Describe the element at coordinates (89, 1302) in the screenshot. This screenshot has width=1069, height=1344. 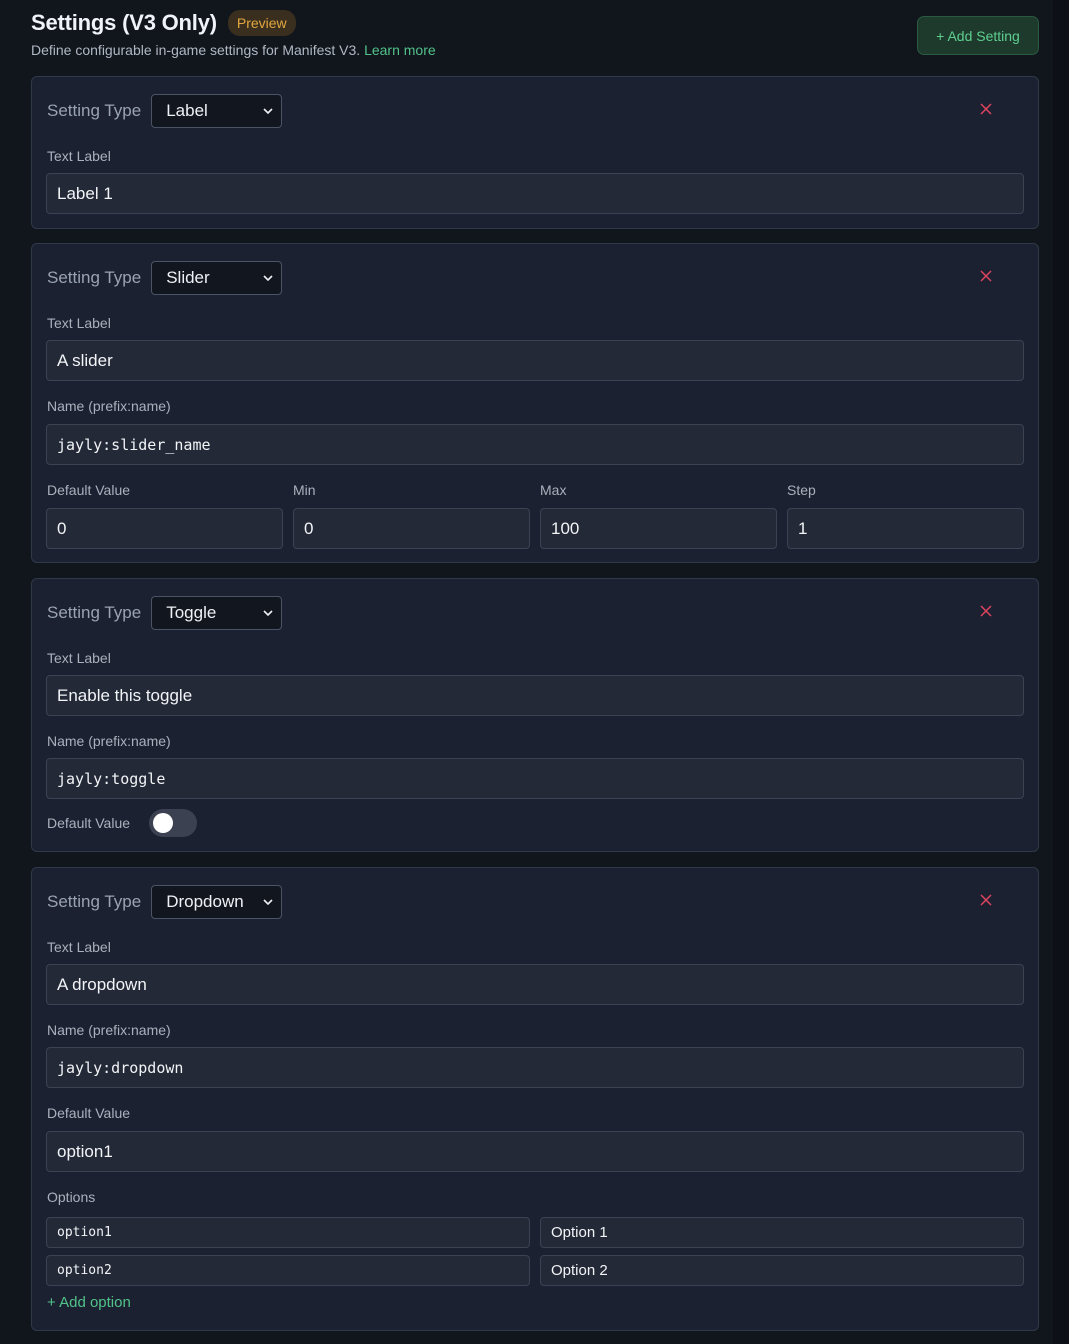
I see `add-option-link: + Add option` at that location.